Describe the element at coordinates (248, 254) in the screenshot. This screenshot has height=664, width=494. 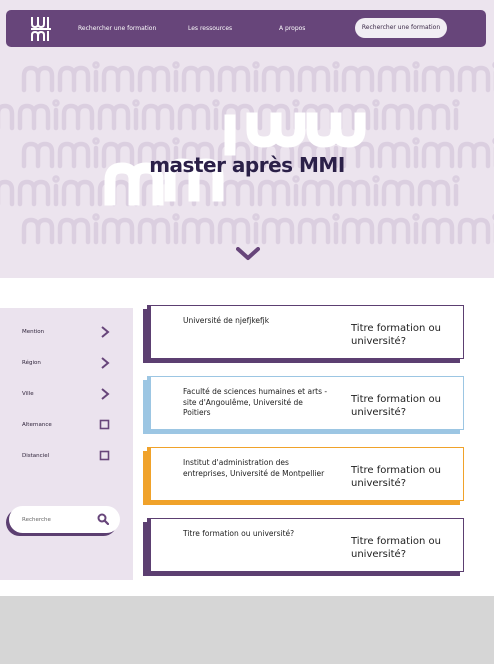
I see `chevron-down-icon` at that location.